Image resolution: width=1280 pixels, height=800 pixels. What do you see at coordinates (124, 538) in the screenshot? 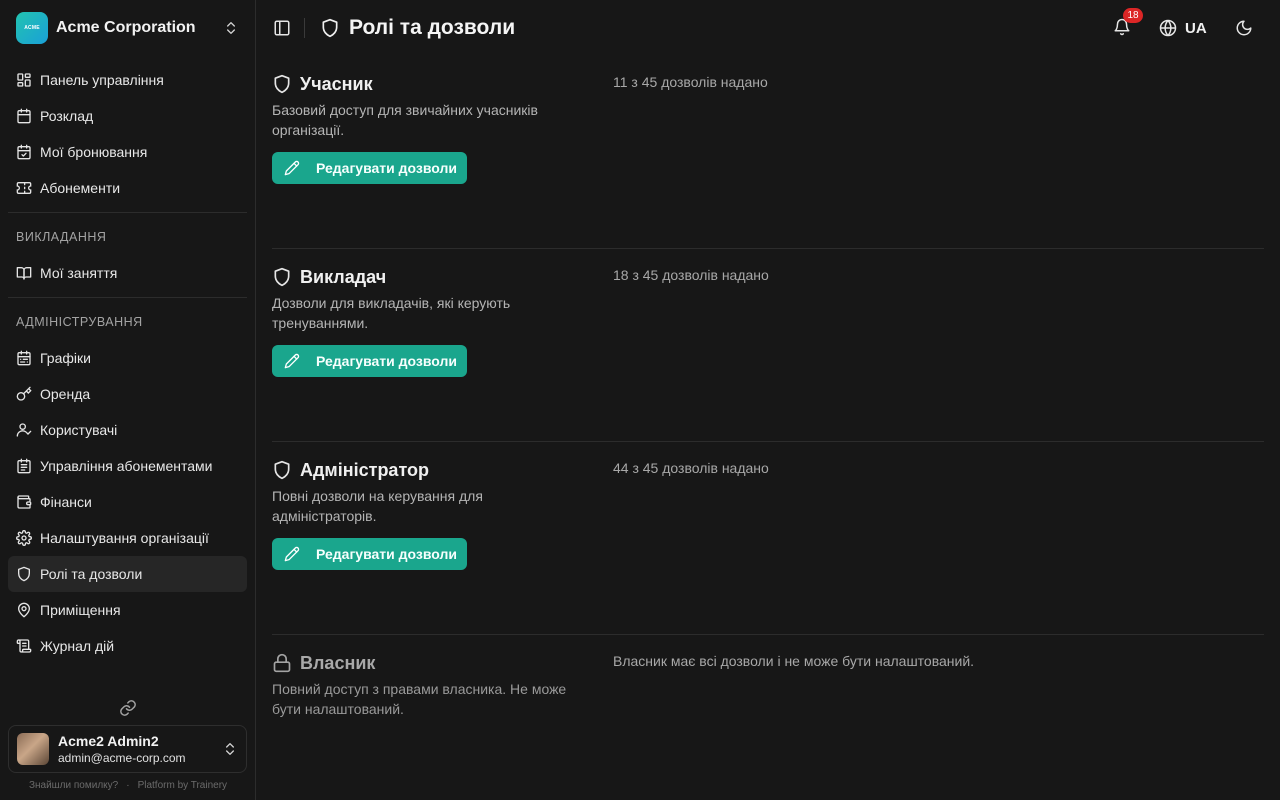
I see `sidebar-item-label: Налаштування організації` at bounding box center [124, 538].